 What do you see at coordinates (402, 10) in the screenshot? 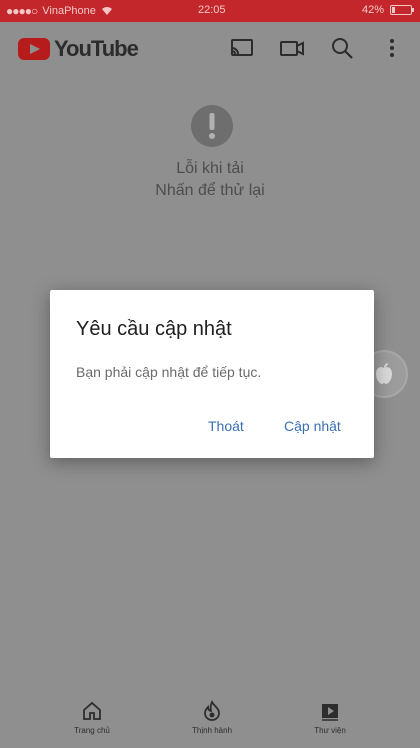
I see `battery-icon` at bounding box center [402, 10].